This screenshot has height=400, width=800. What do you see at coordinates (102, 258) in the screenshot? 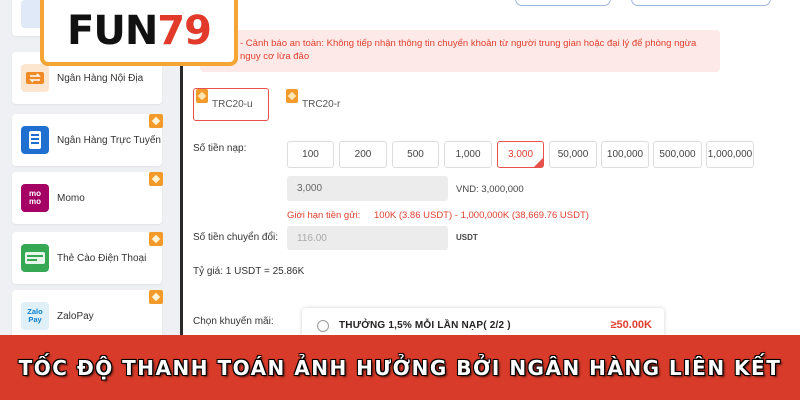
I see `sidebar-item-label: Thẻ Cào Điện Thoại` at bounding box center [102, 258].